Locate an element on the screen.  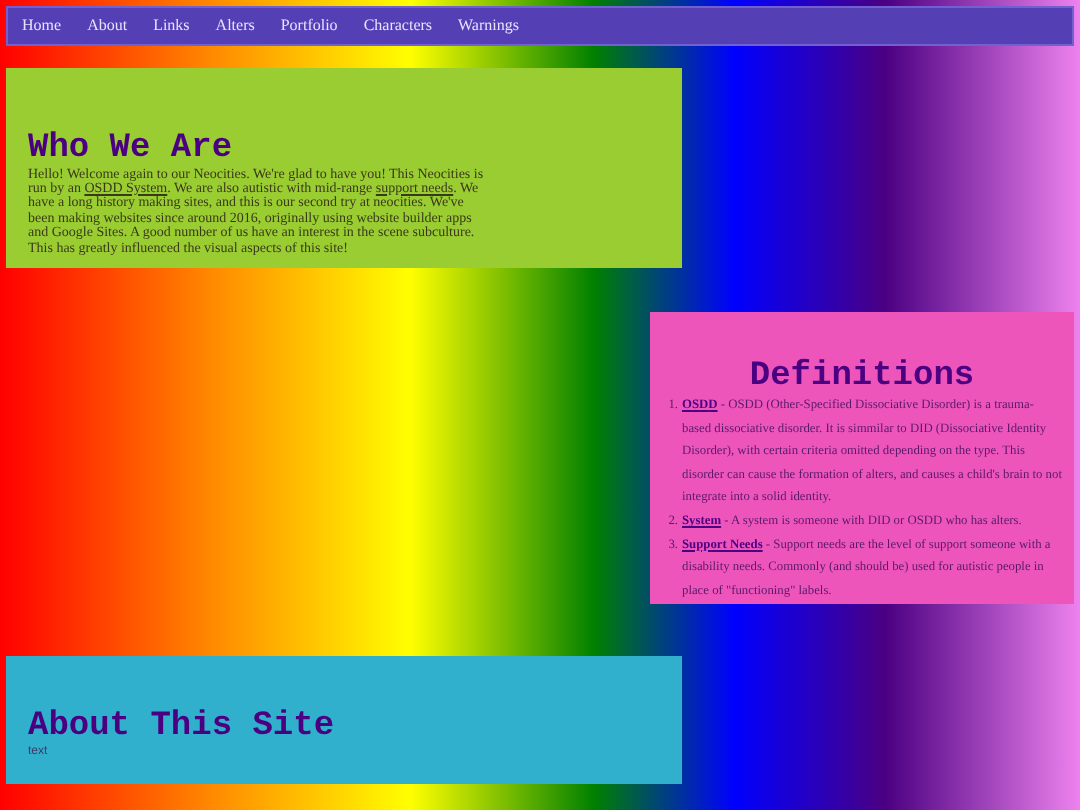
nav-link: Home is located at coordinates (42, 26).